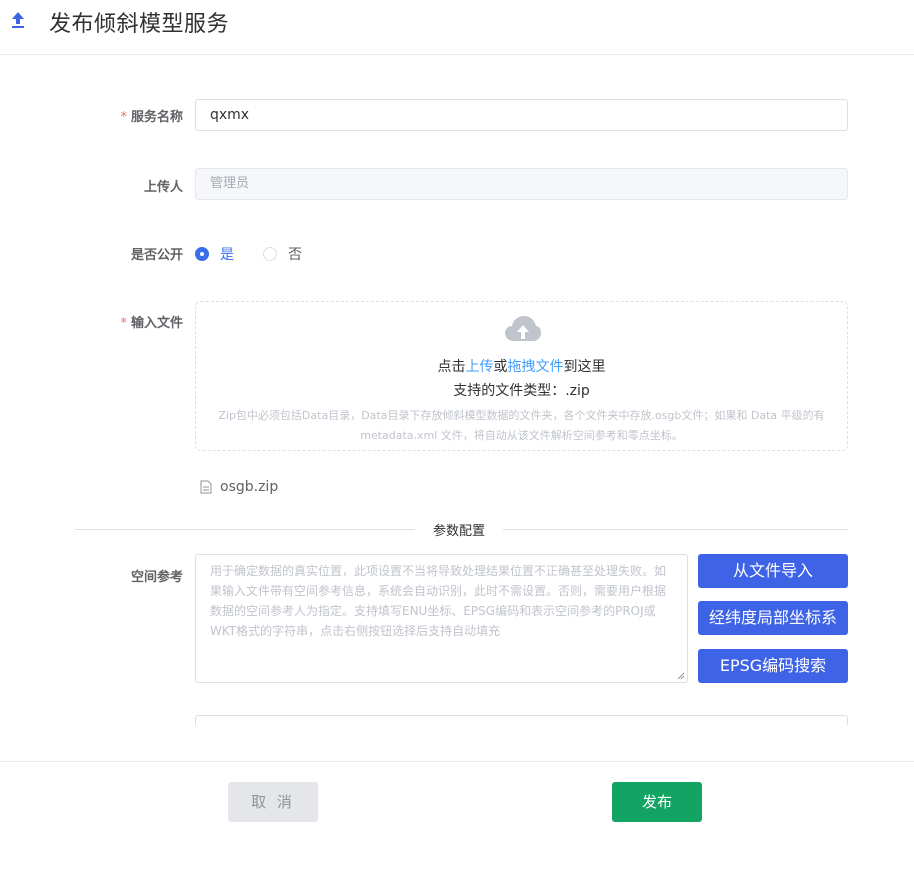  Describe the element at coordinates (151, 117) in the screenshot. I see `service-name-label: * 服务名称` at that location.